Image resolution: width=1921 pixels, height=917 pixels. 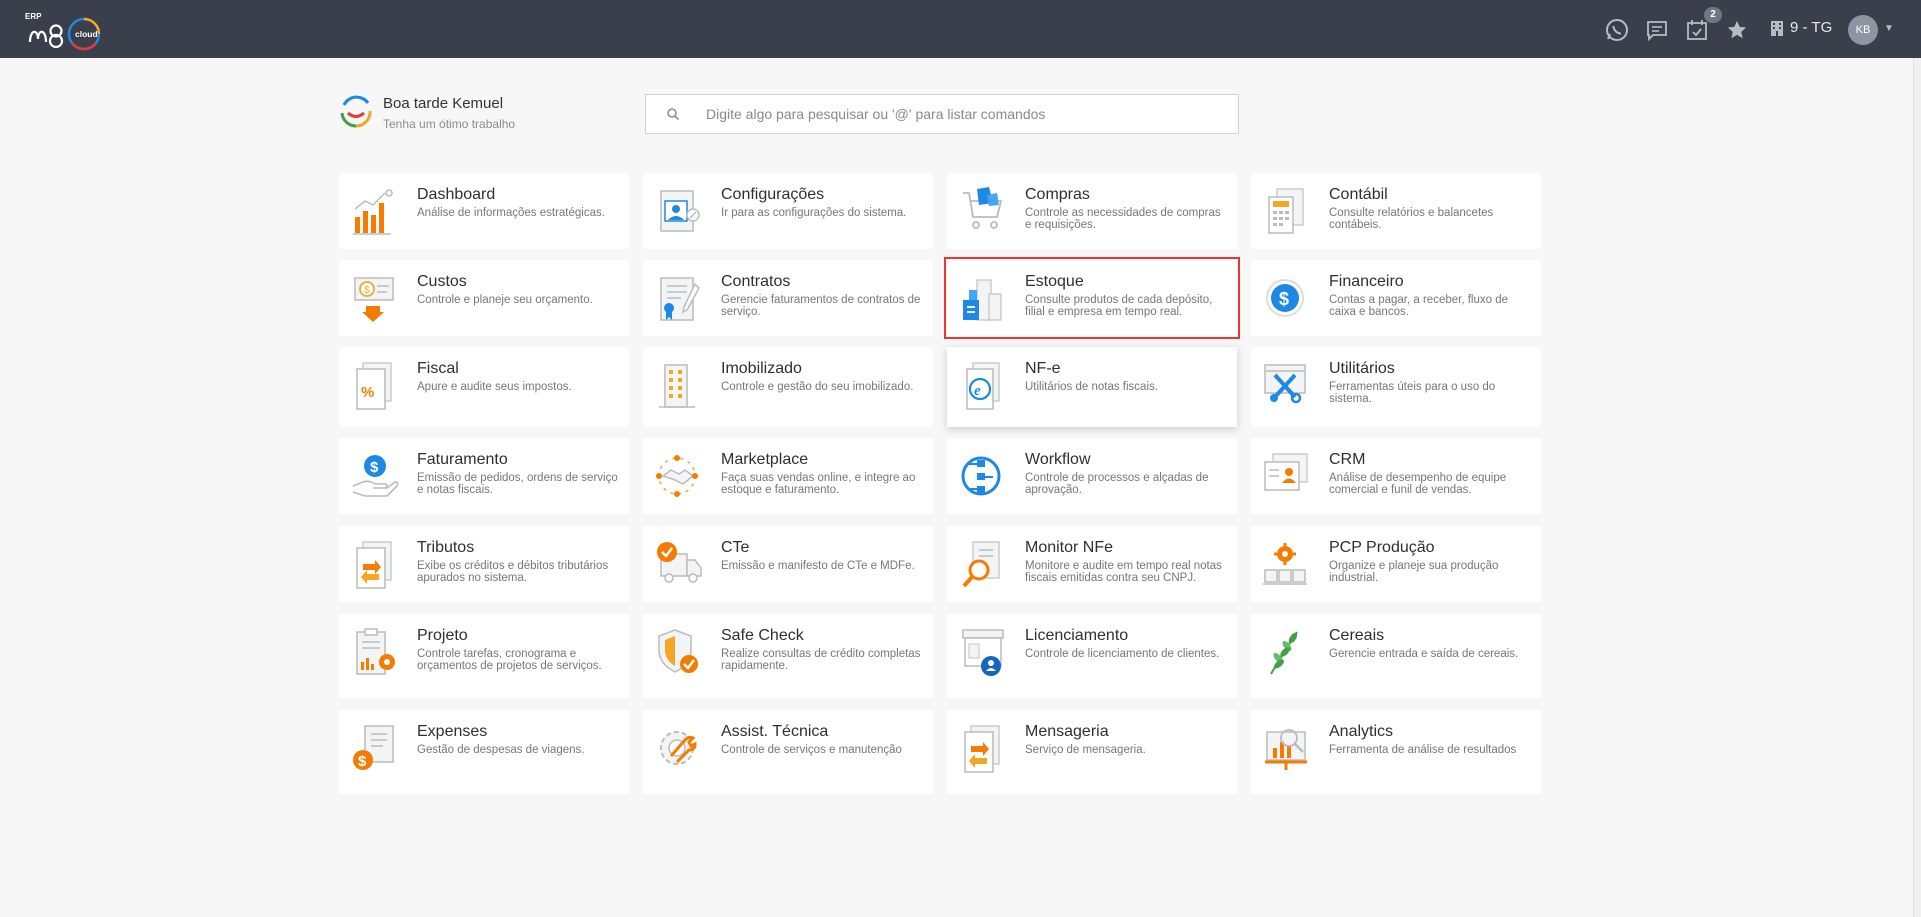 What do you see at coordinates (981, 476) in the screenshot?
I see `workflow-icon` at bounding box center [981, 476].